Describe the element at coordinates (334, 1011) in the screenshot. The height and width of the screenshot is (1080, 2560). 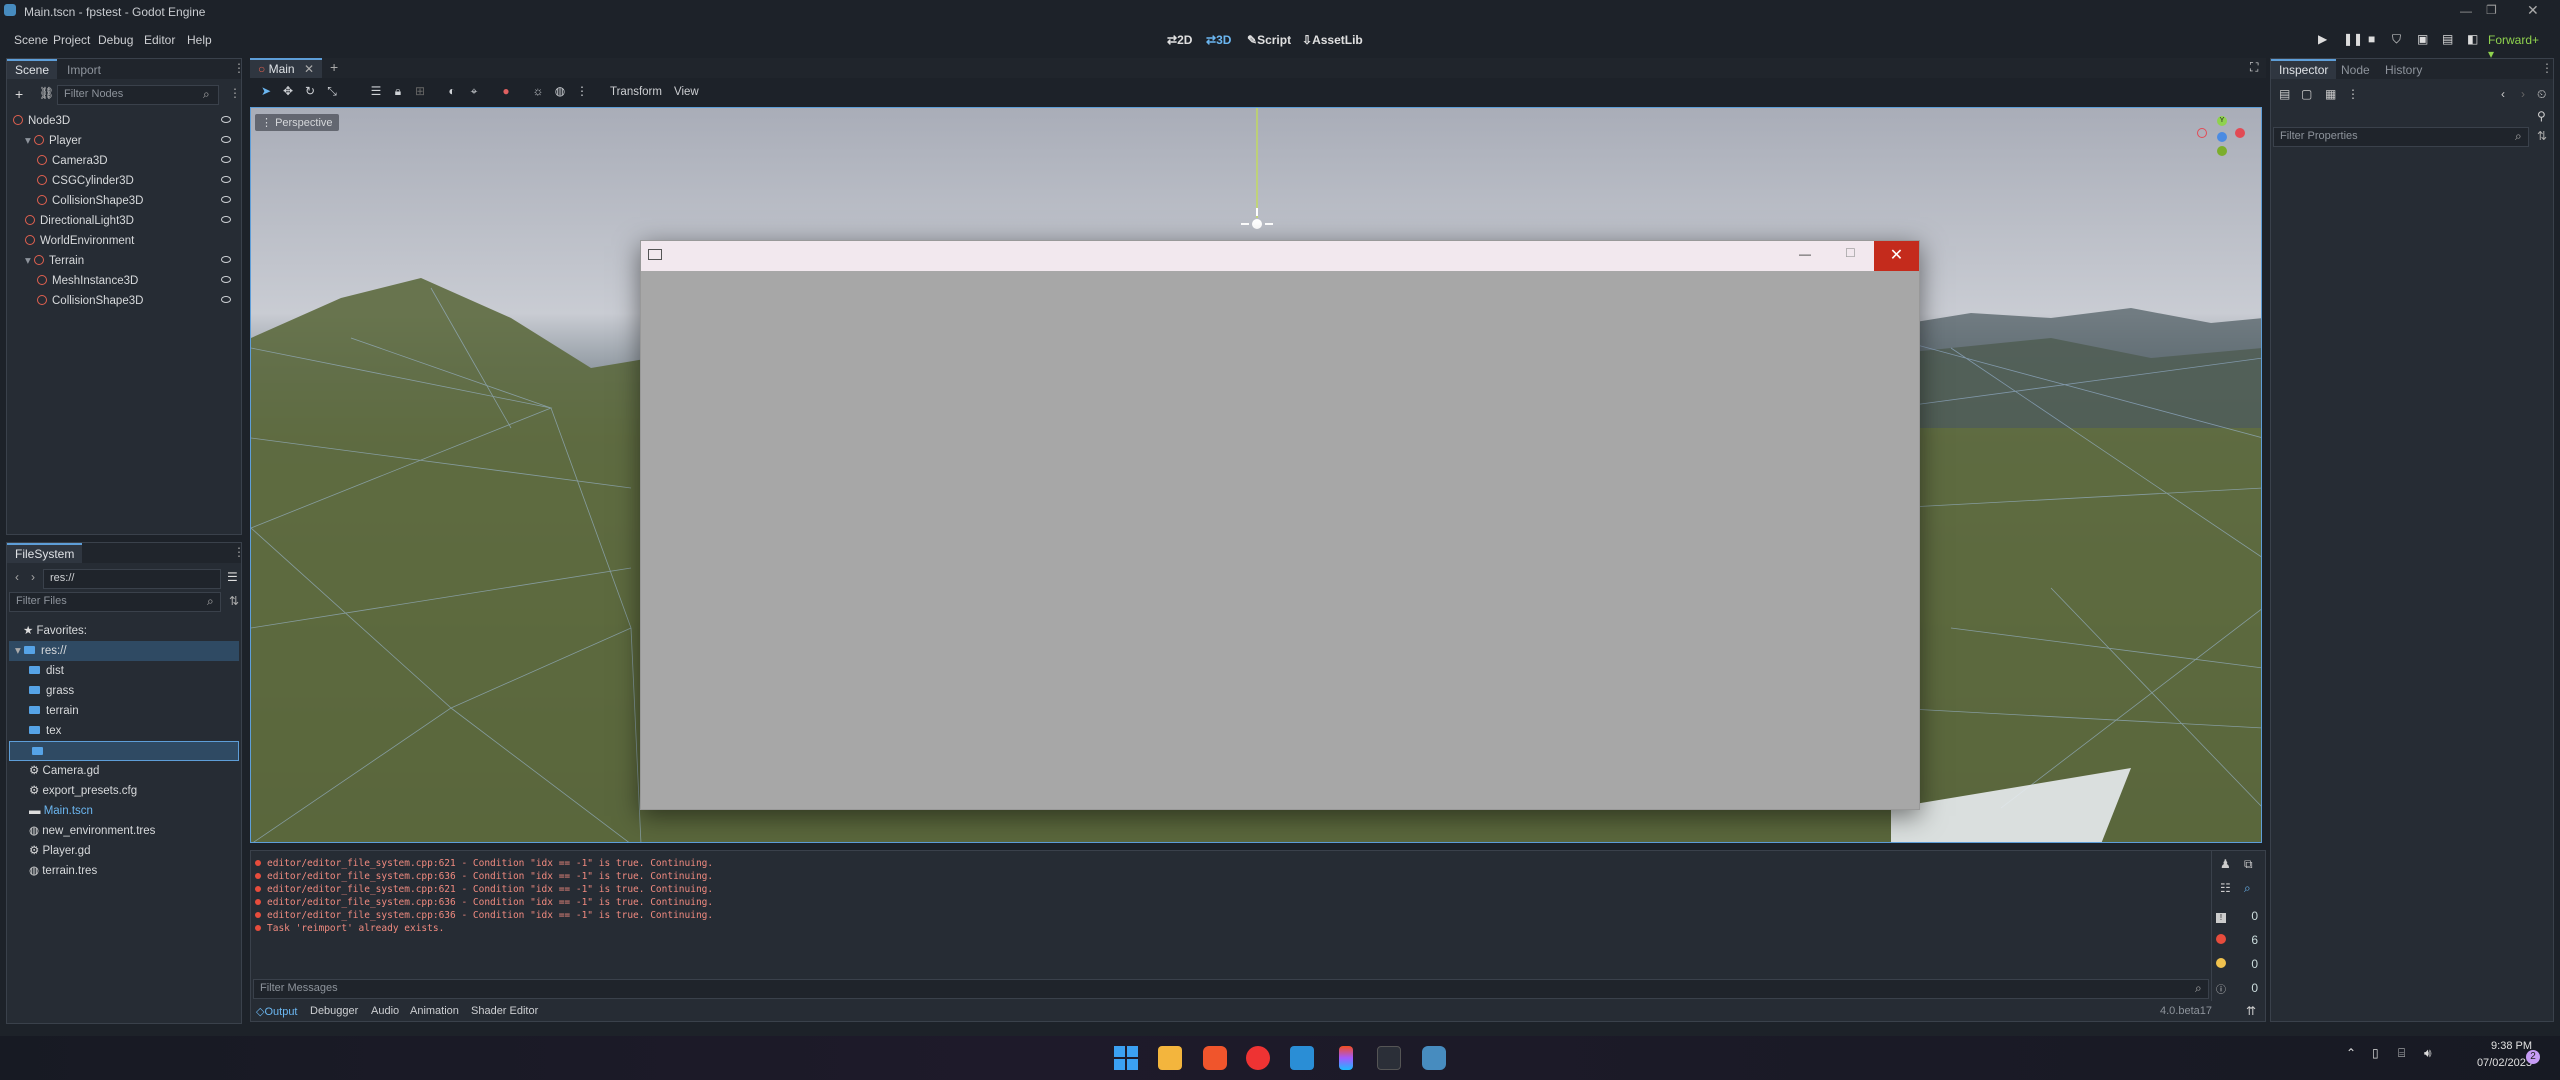
I see `tab-debugger: Debugger` at that location.